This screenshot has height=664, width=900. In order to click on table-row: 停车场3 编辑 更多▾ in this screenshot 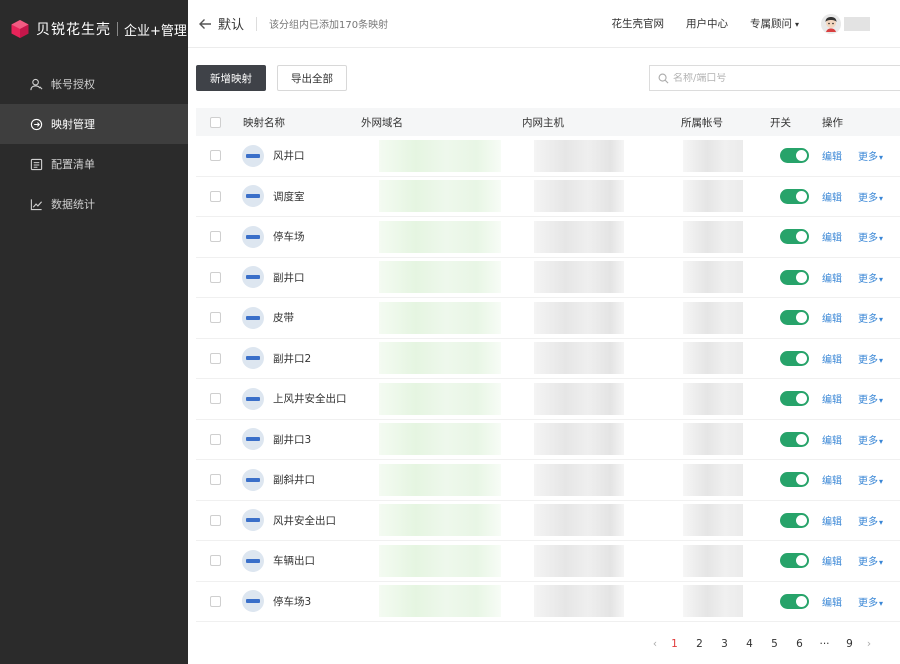, I will do `click(548, 602)`.